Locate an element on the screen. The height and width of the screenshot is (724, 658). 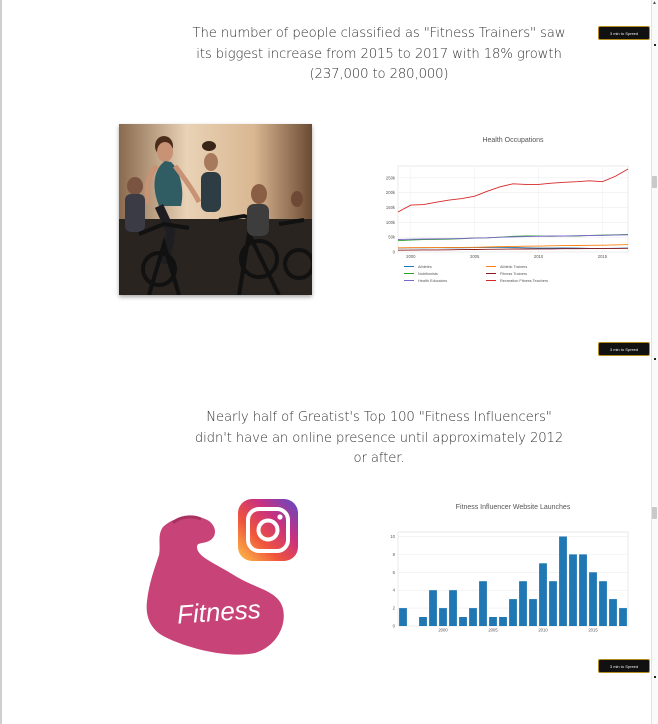
influencer-launches-chart: 0 2 4 6 8 10 2000 2005 2010 2015 is located at coordinates (509, 582).